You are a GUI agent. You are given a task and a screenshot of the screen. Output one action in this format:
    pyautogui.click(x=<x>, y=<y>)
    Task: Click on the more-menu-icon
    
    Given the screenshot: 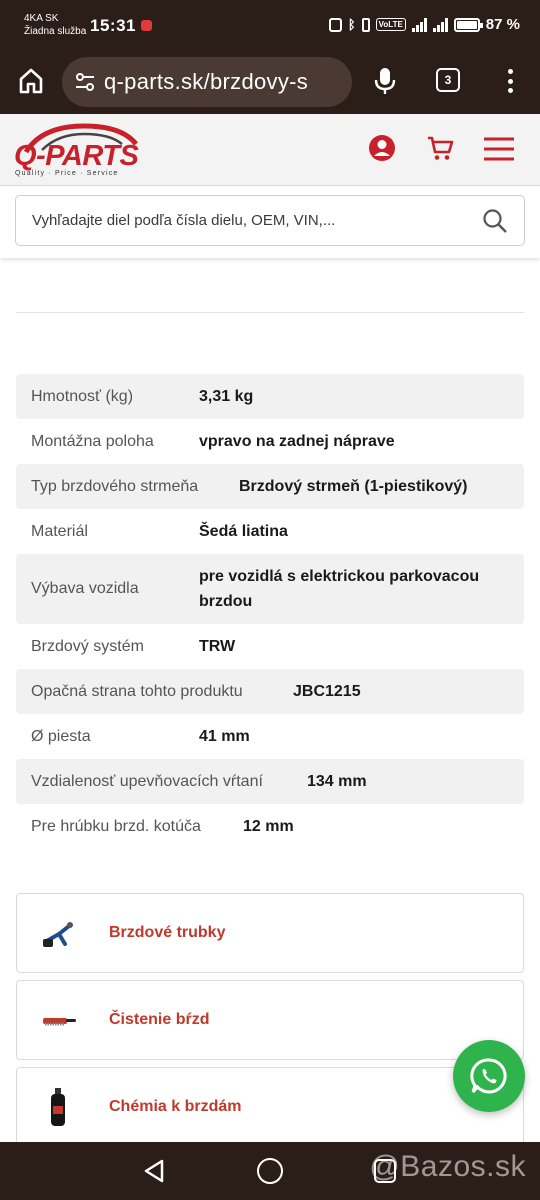 What is the action you would take?
    pyautogui.click(x=510, y=81)
    